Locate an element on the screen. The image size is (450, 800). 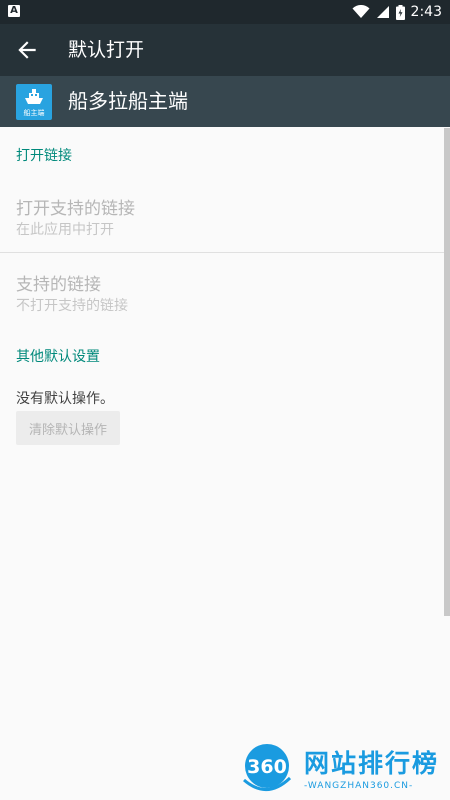
watermark-logo: 360 is located at coordinates (267, 767).